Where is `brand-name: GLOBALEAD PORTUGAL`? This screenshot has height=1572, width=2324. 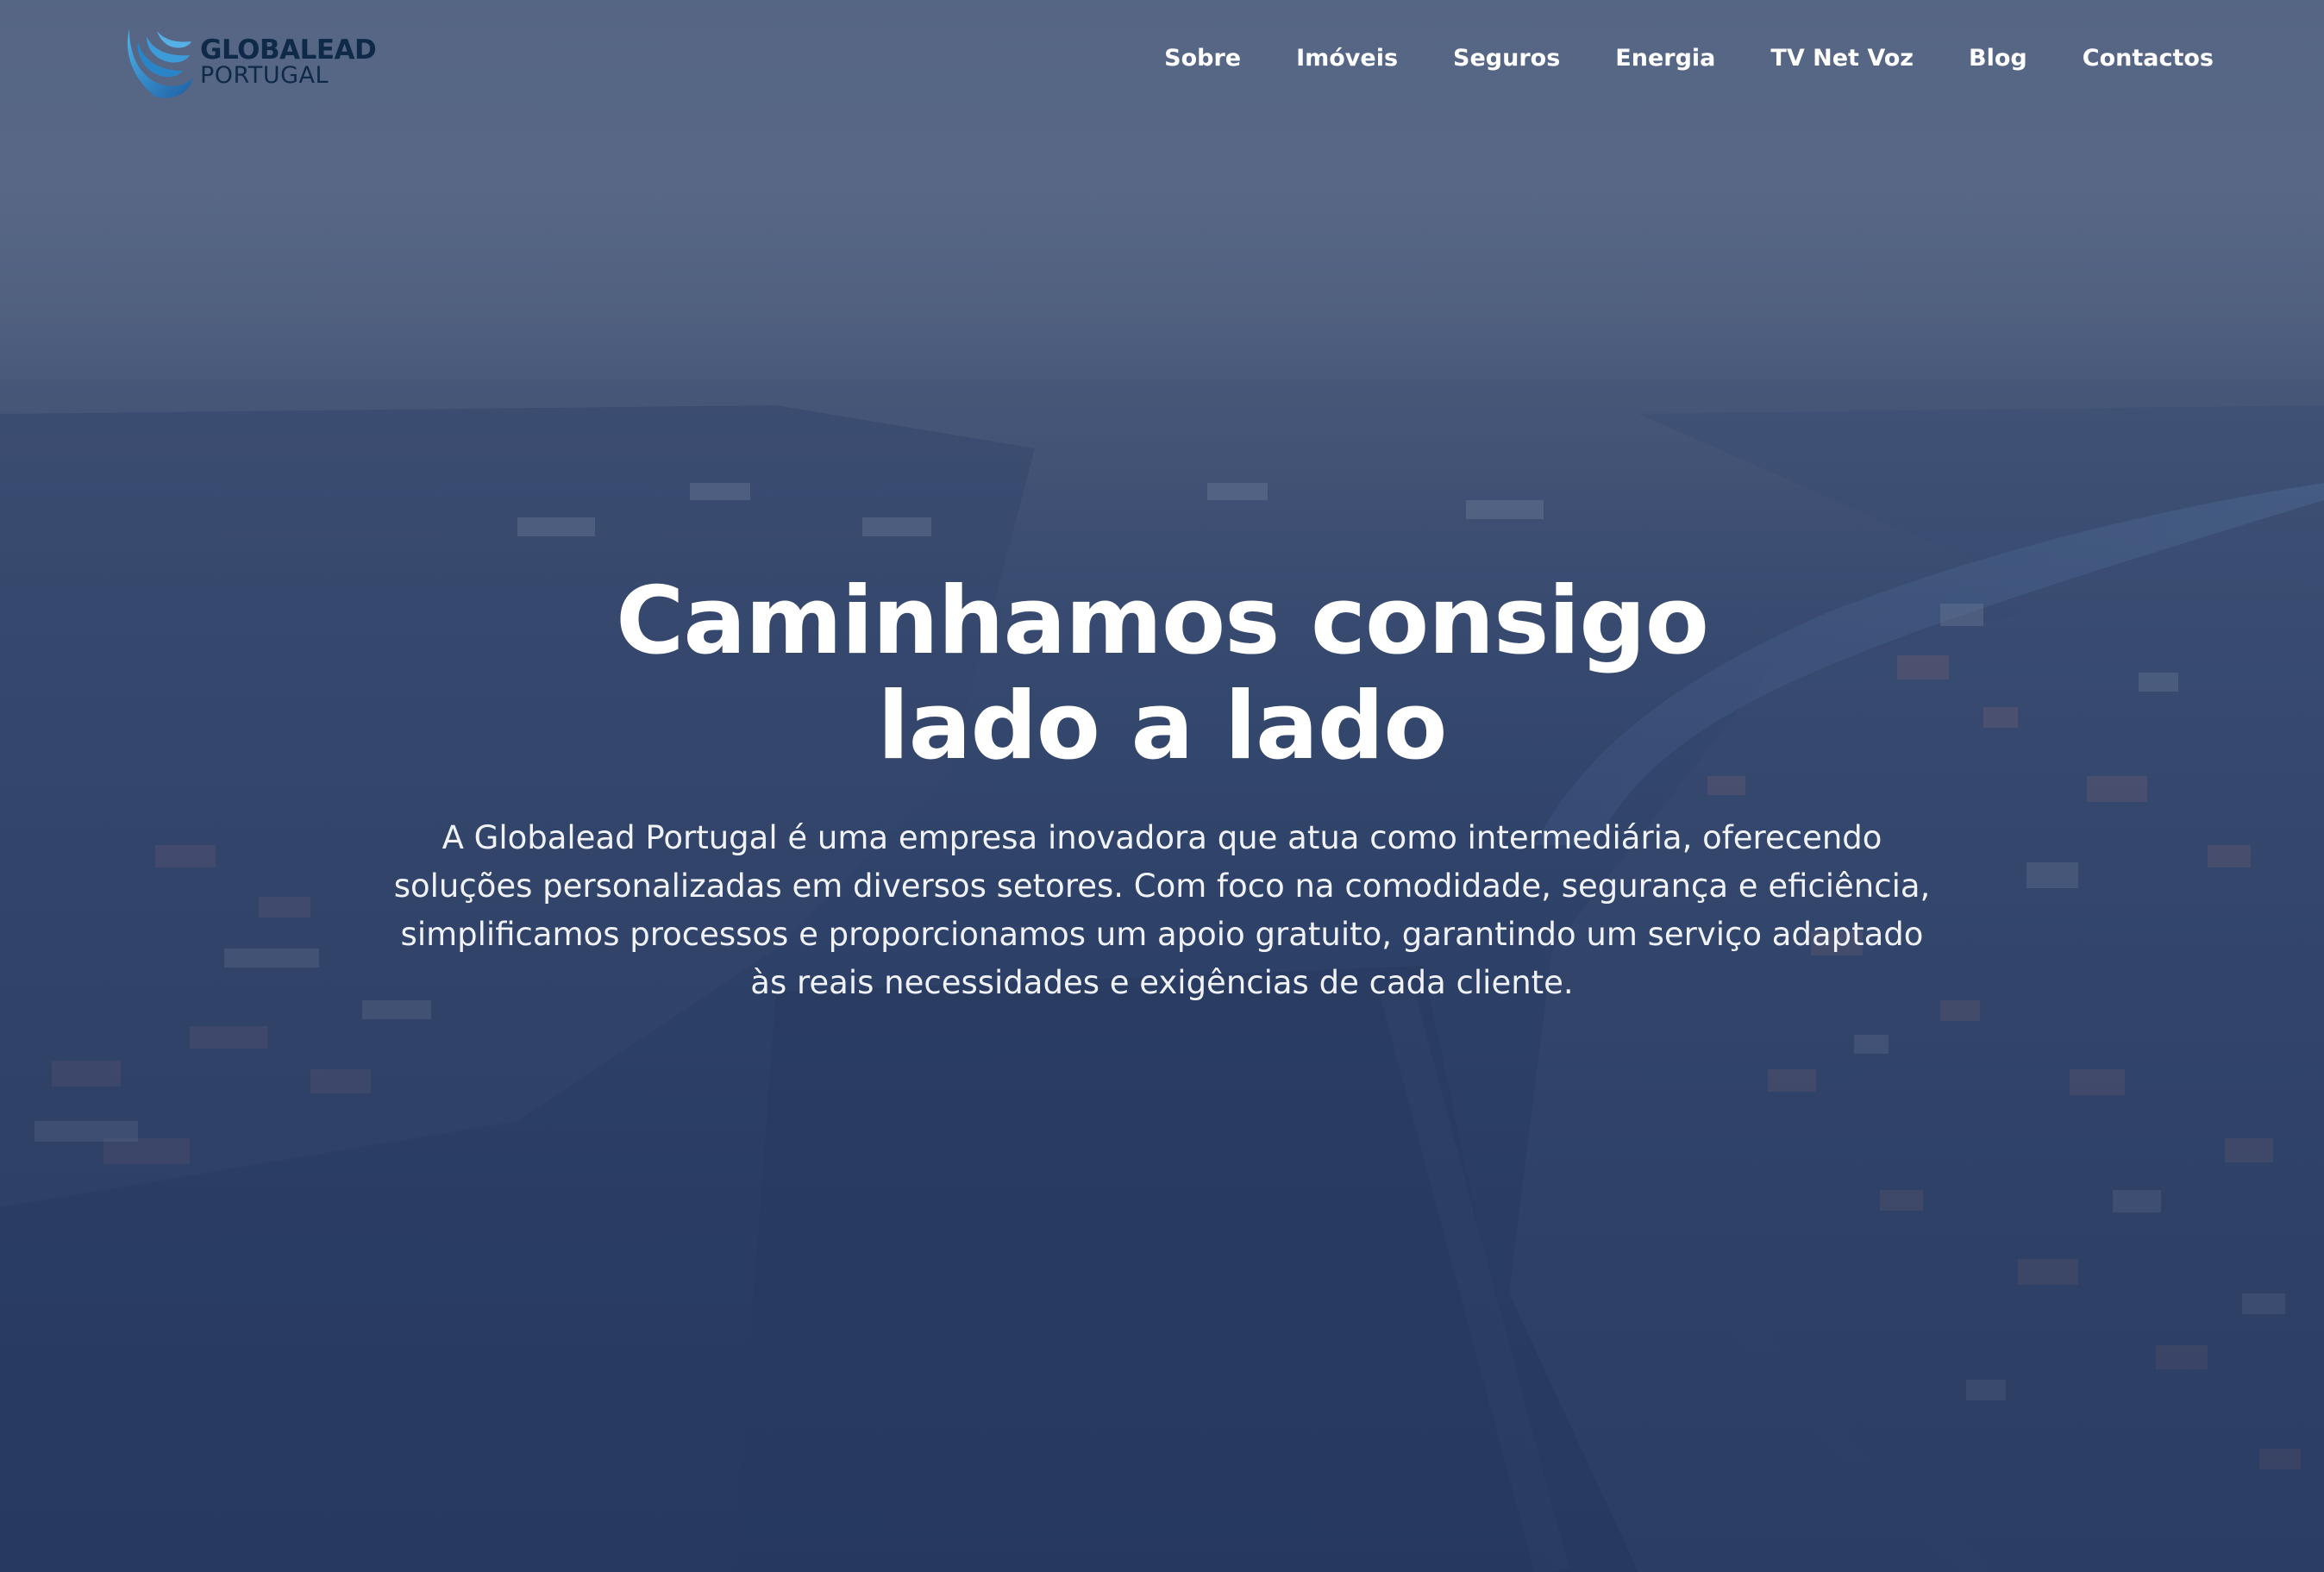 brand-name: GLOBALEAD PORTUGAL is located at coordinates (288, 61).